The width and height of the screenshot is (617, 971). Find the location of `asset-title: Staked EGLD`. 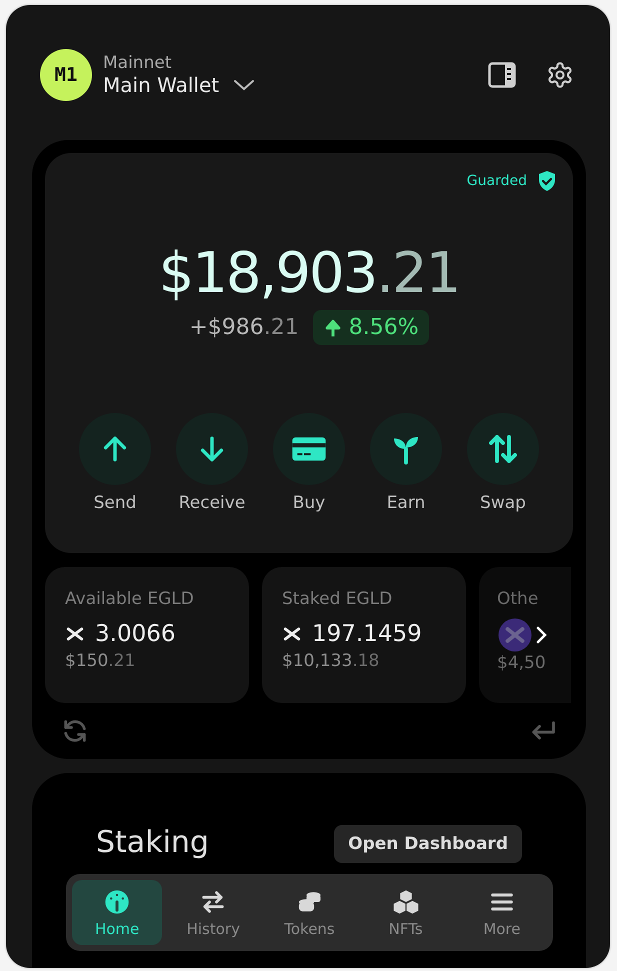

asset-title: Staked EGLD is located at coordinates (338, 599).